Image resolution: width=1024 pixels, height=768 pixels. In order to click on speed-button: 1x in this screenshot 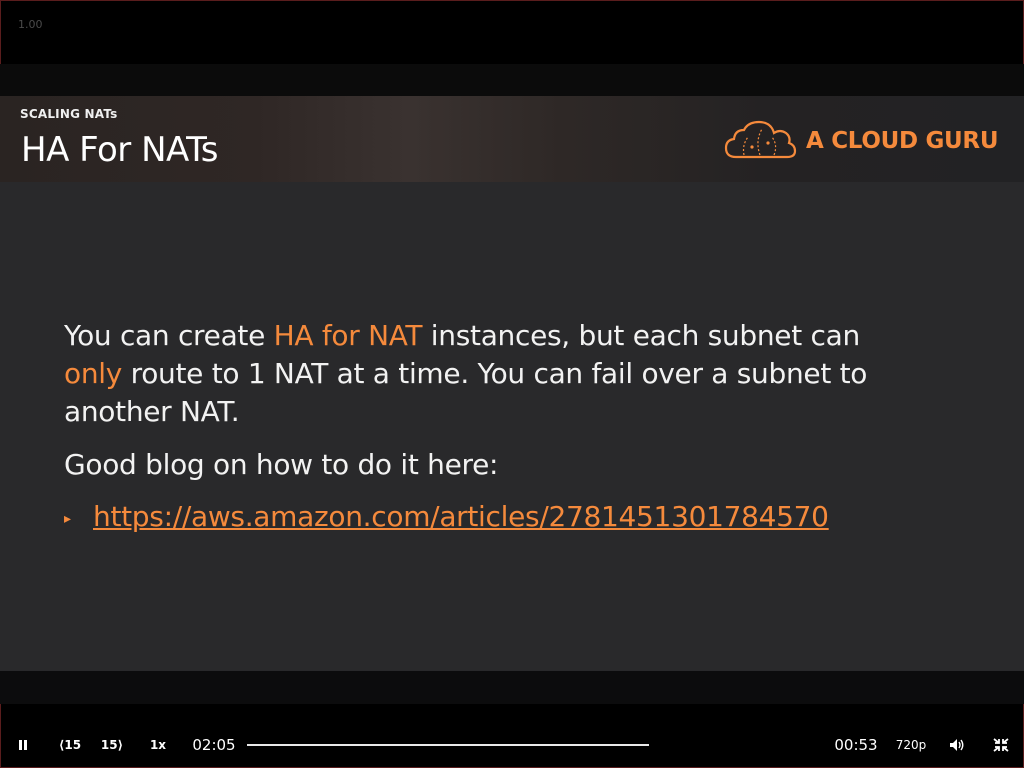, I will do `click(158, 745)`.